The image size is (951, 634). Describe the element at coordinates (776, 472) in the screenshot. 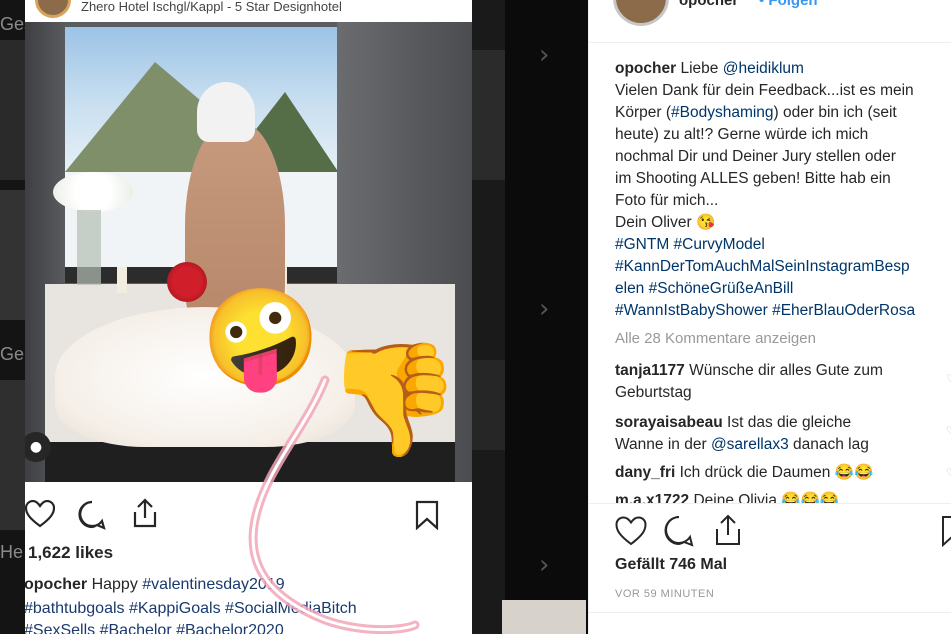

I see `comment-text: Ich drück die Daumen 😂😂` at that location.